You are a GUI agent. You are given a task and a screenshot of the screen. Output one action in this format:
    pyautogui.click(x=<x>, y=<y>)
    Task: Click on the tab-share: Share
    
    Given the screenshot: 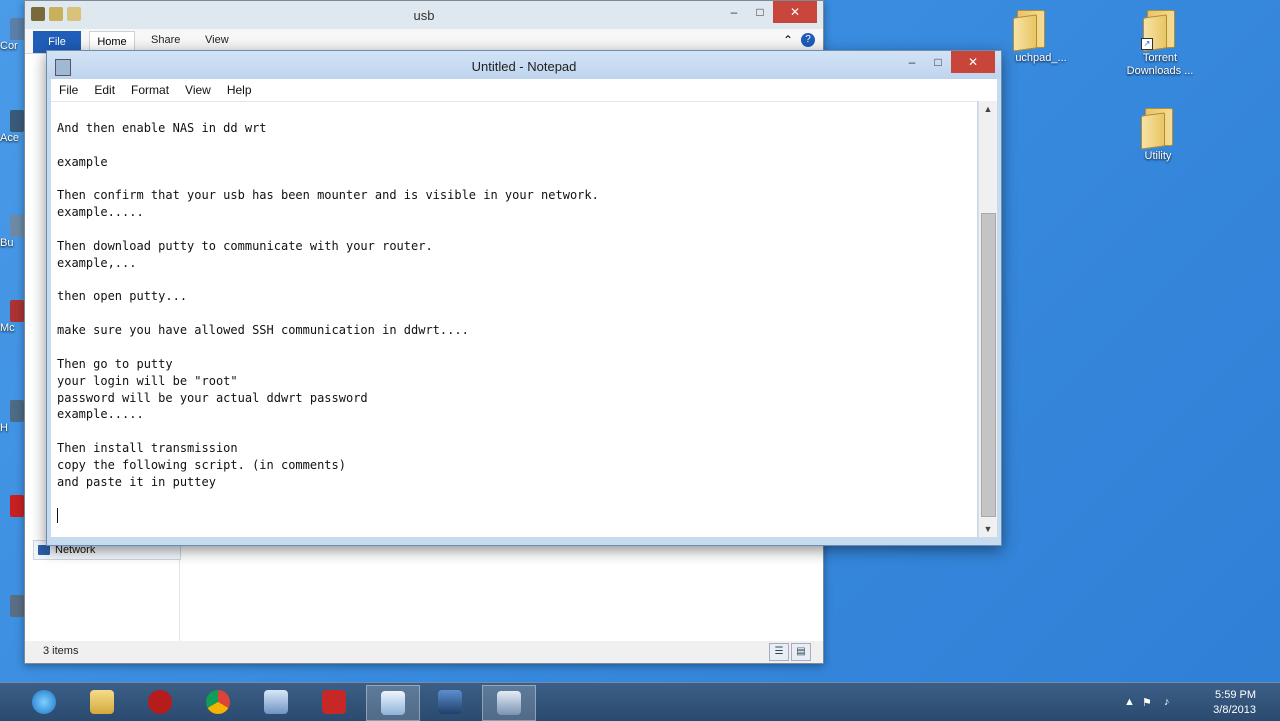 What is the action you would take?
    pyautogui.click(x=165, y=40)
    